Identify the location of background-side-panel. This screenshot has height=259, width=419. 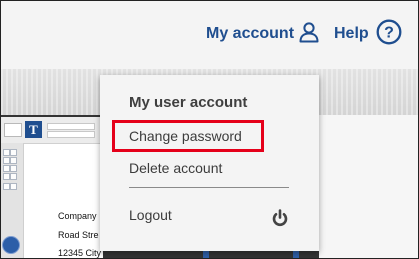
(368, 186).